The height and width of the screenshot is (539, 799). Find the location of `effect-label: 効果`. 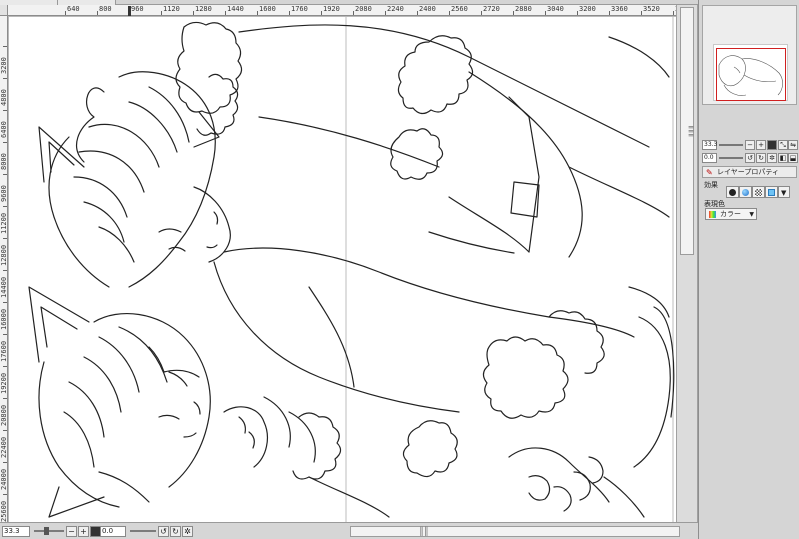

effect-label: 効果 is located at coordinates (711, 185).